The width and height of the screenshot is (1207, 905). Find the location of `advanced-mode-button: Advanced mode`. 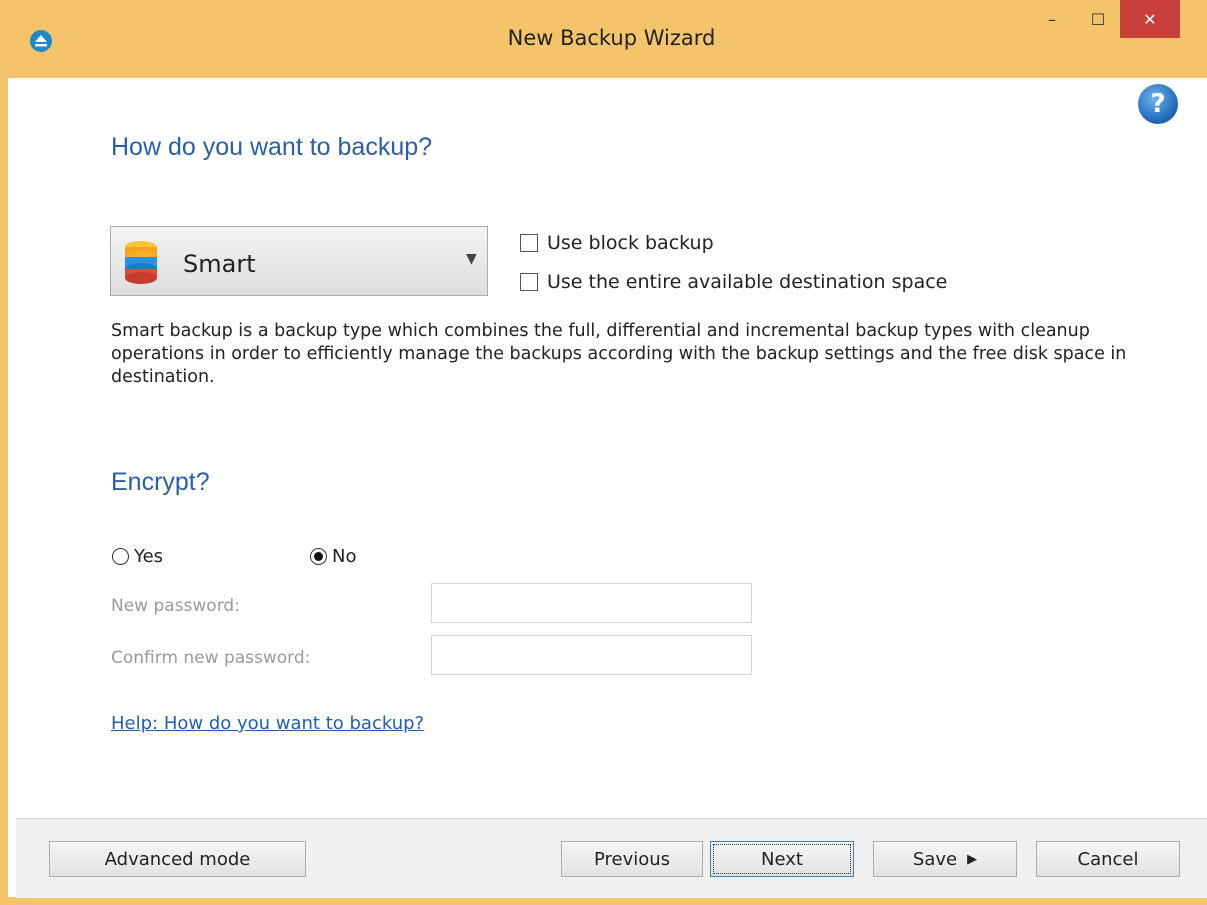

advanced-mode-button: Advanced mode is located at coordinates (177, 859).